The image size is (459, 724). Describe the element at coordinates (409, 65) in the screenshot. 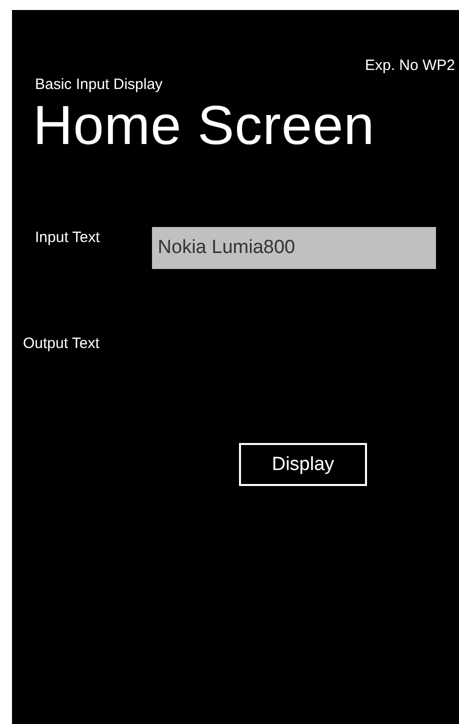

I see `experiment-number: Exp. No WP2` at that location.